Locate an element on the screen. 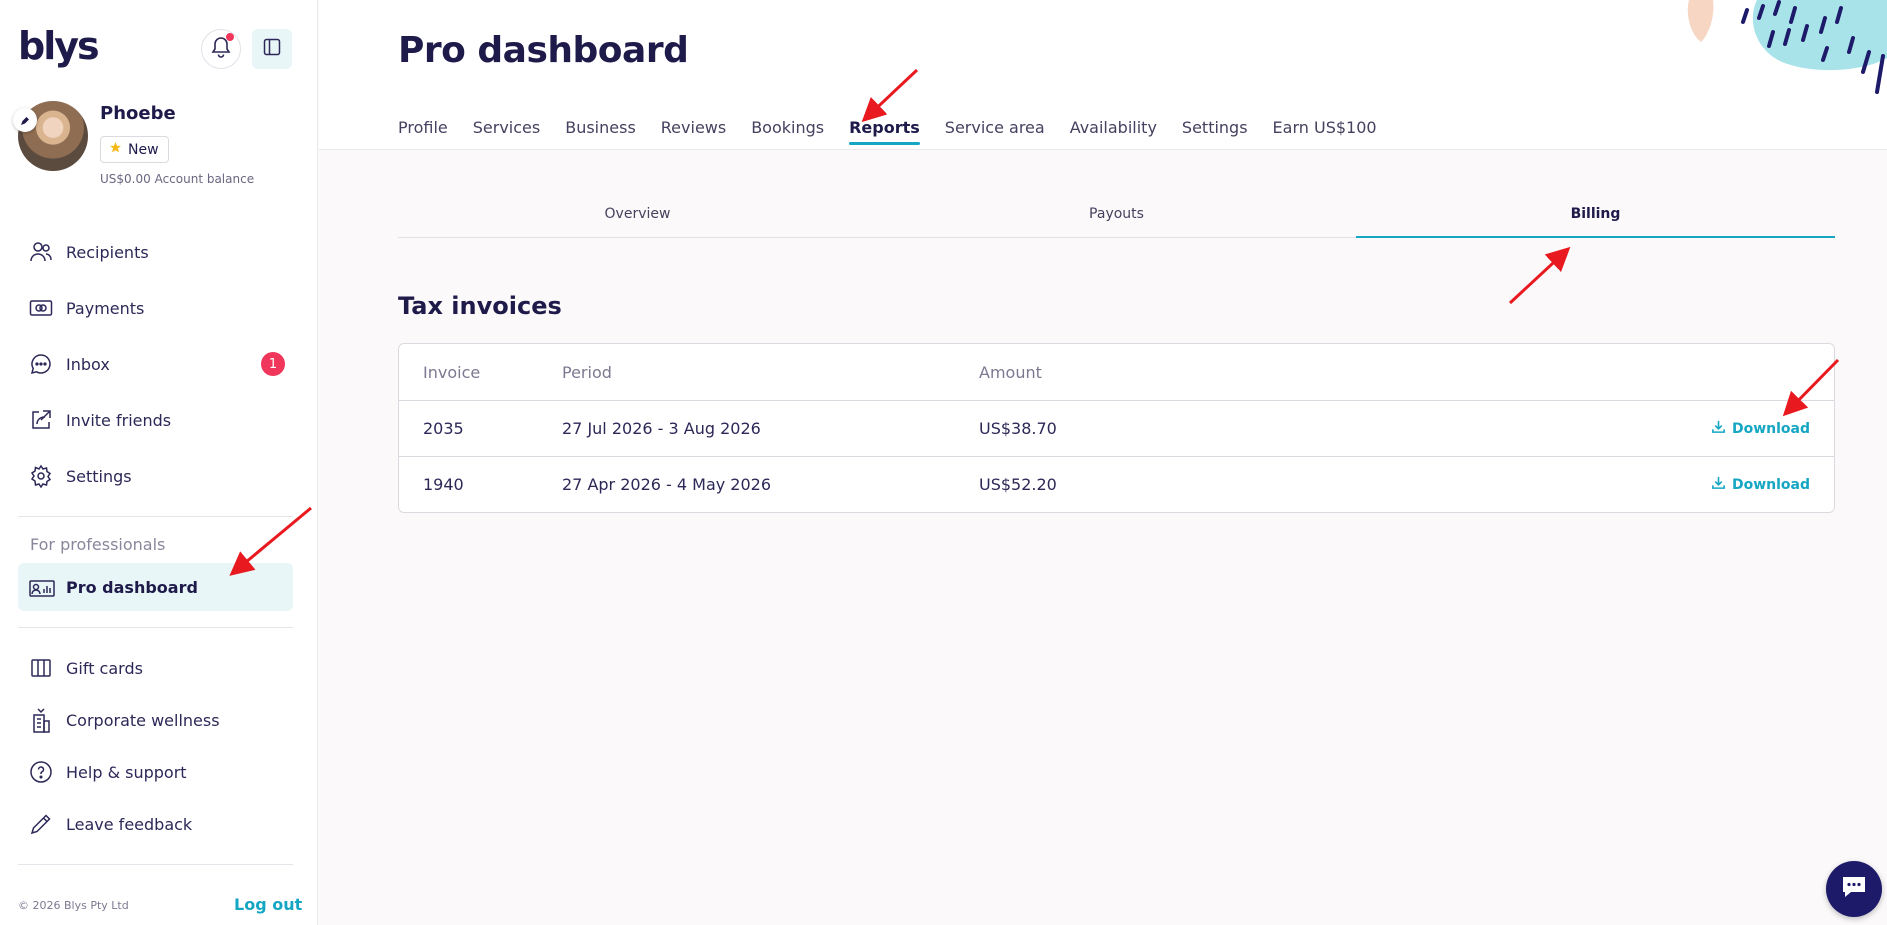 This screenshot has width=1887, height=925. gear-icon is located at coordinates (42, 476).